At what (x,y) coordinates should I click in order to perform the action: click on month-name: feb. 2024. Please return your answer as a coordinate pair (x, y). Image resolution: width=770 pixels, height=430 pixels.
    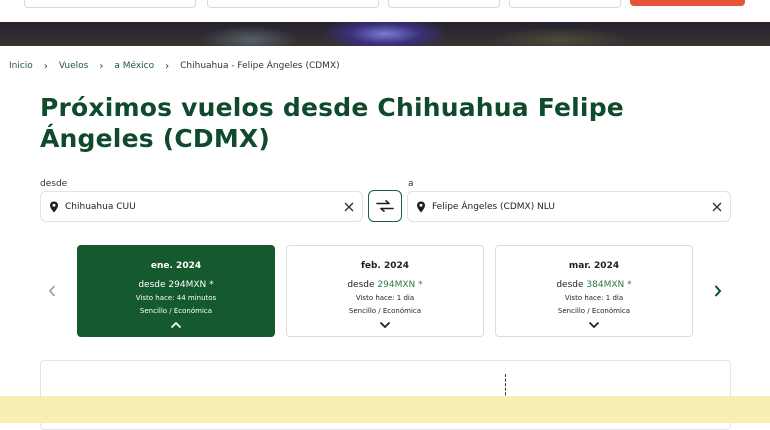
    Looking at the image, I should click on (385, 266).